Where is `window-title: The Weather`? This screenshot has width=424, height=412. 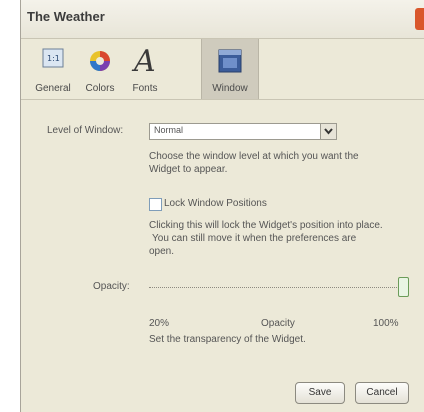
window-title: The Weather is located at coordinates (66, 16).